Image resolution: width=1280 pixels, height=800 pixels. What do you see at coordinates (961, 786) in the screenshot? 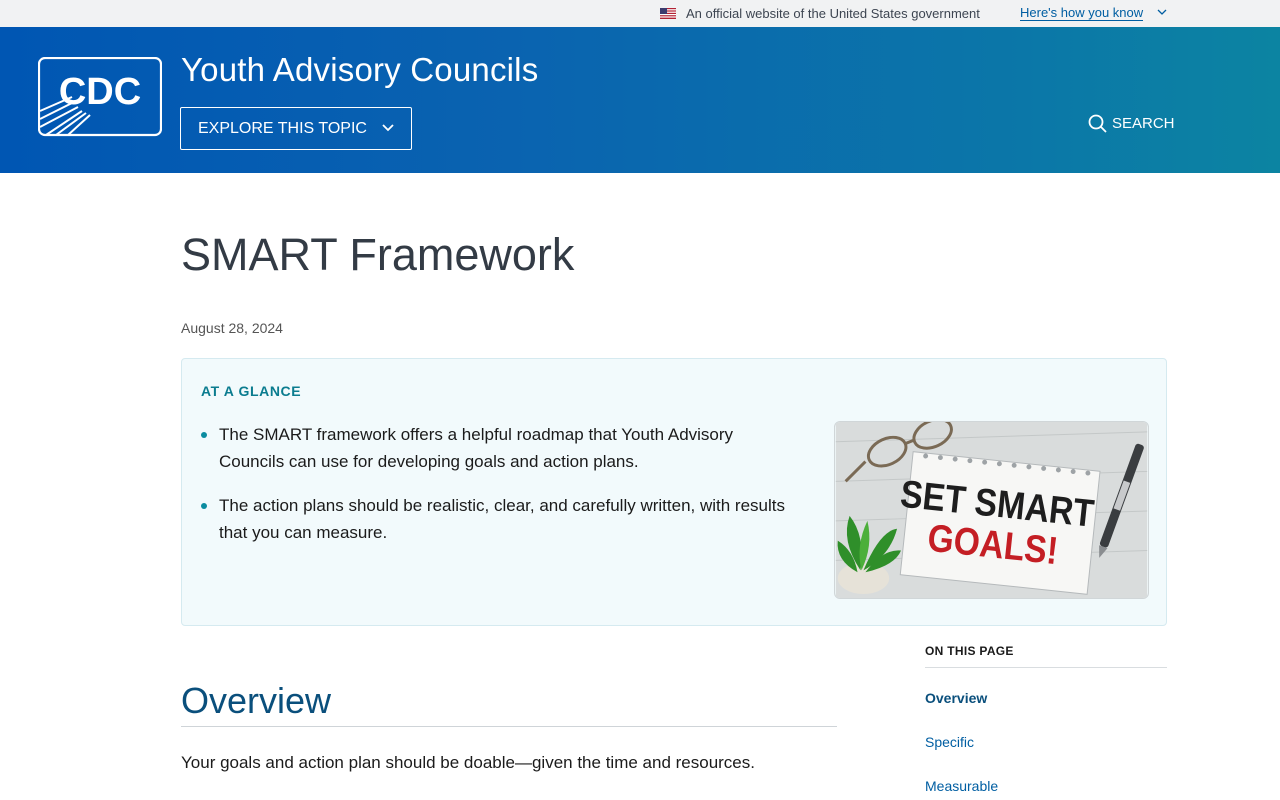
I see `on-this-page-link-measurable: Measurable` at bounding box center [961, 786].